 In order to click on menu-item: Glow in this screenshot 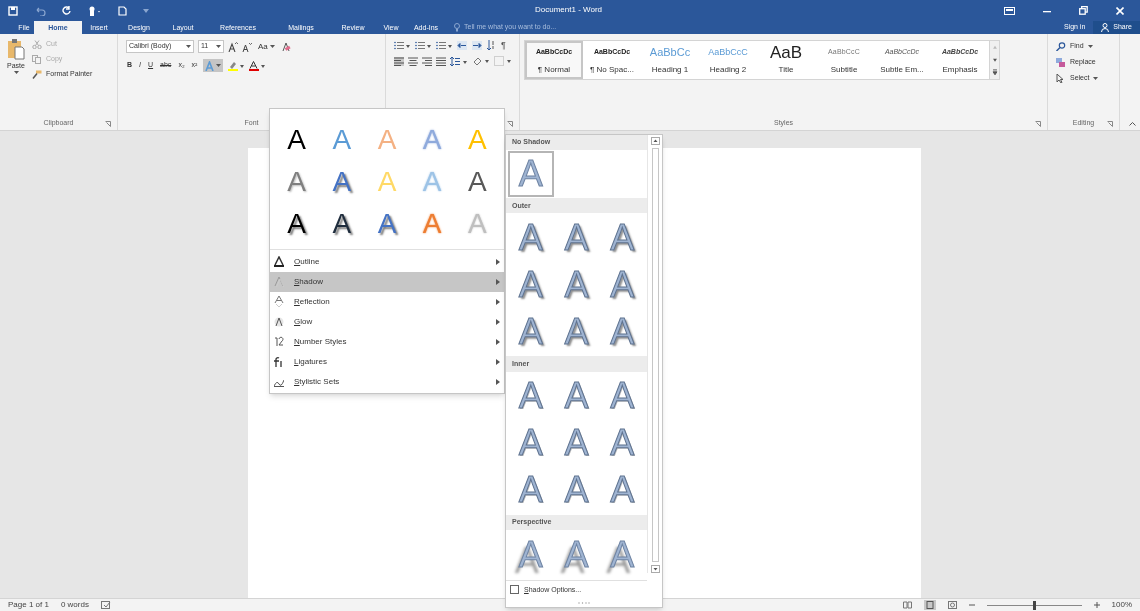, I will do `click(387, 322)`.